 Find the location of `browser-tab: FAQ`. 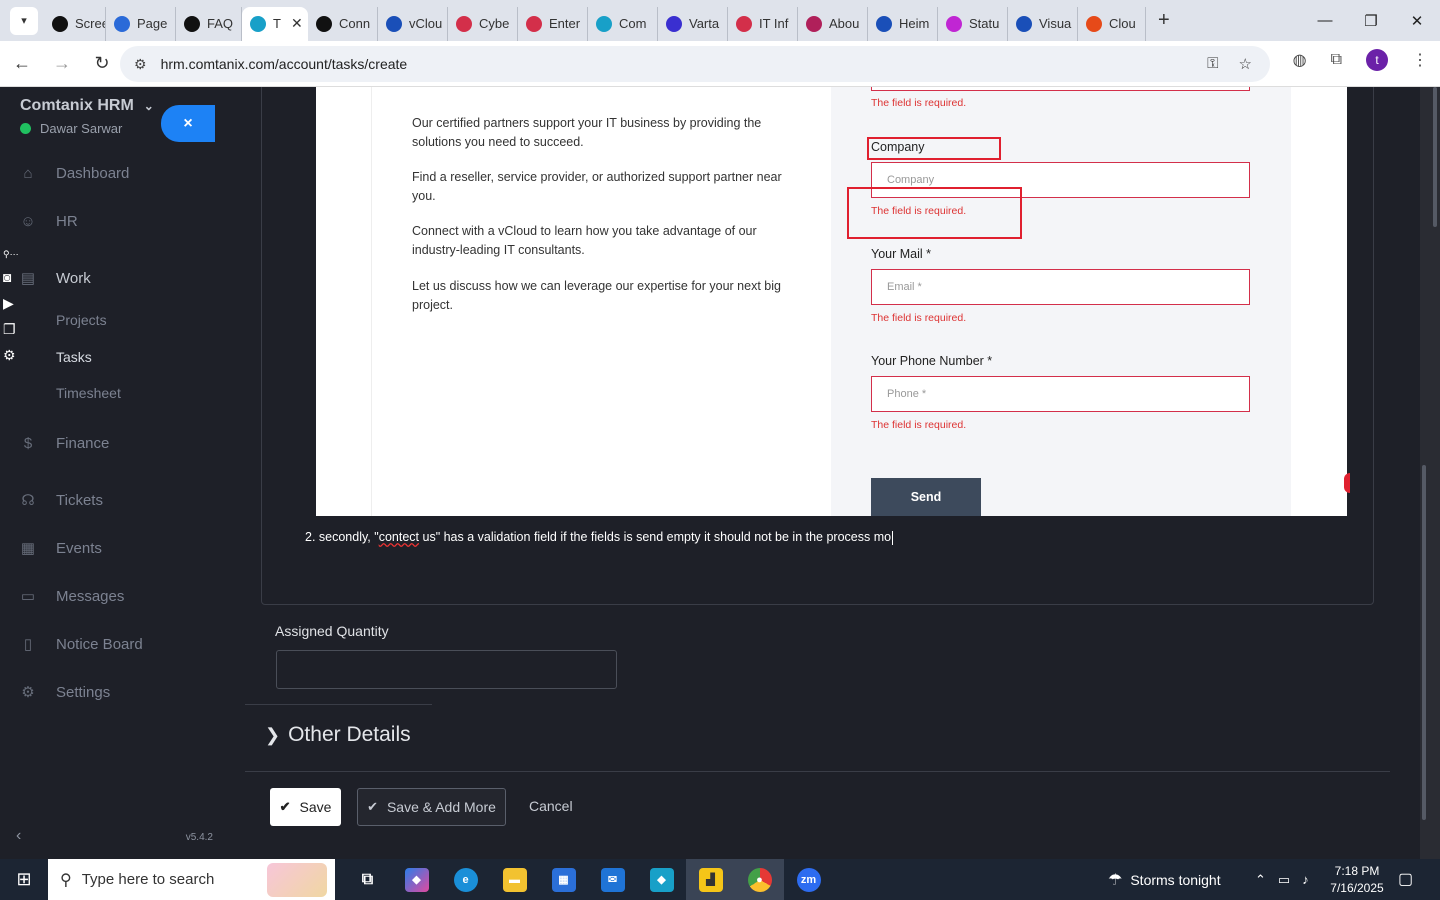

browser-tab: FAQ is located at coordinates (209, 23).